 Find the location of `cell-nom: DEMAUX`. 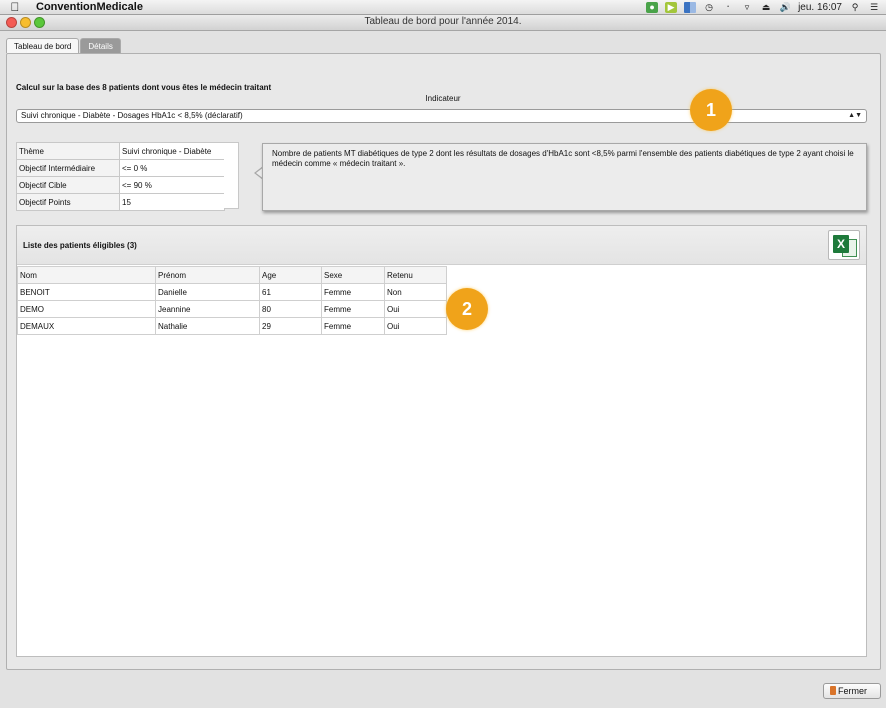

cell-nom: DEMAUX is located at coordinates (86, 326).